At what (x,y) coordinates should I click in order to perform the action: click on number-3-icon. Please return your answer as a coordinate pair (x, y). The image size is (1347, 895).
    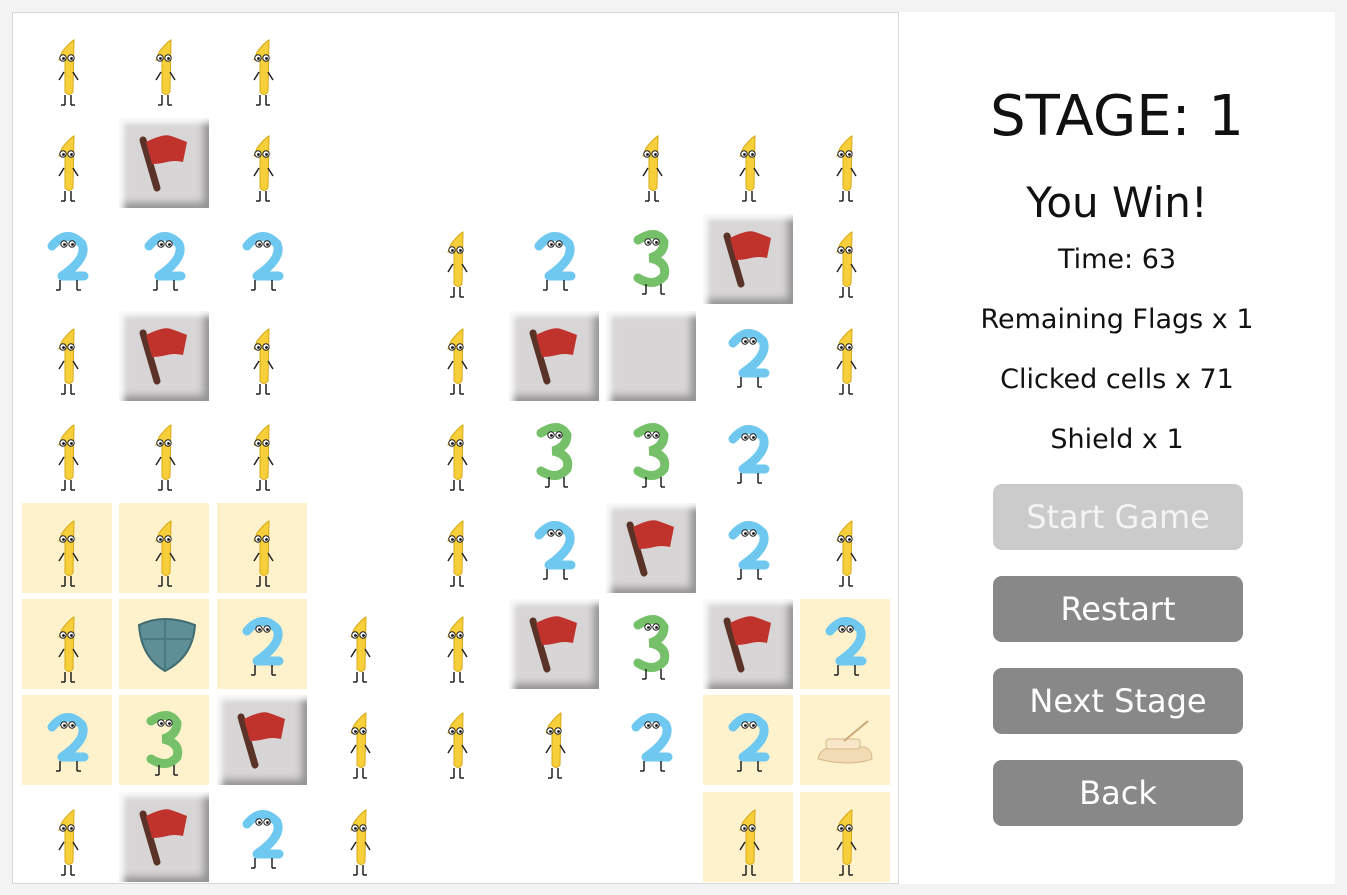
    Looking at the image, I should click on (651, 647).